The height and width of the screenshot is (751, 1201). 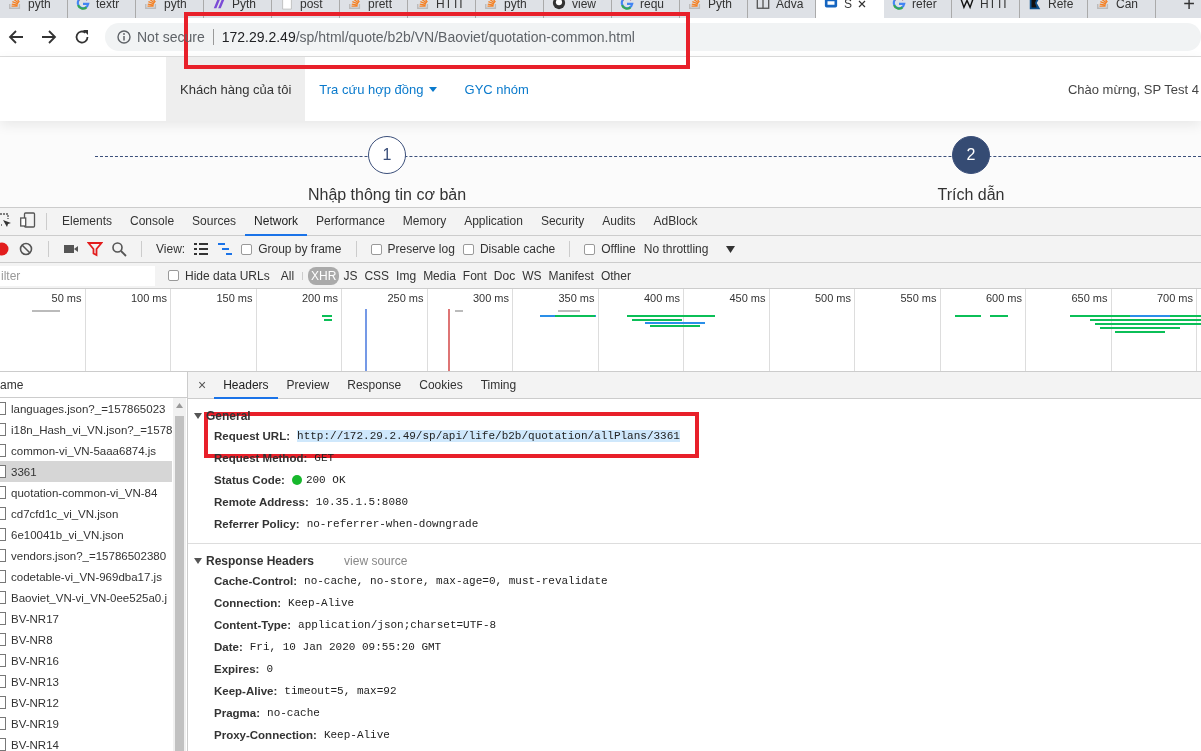 What do you see at coordinates (82, 37) in the screenshot?
I see `reload-icon` at bounding box center [82, 37].